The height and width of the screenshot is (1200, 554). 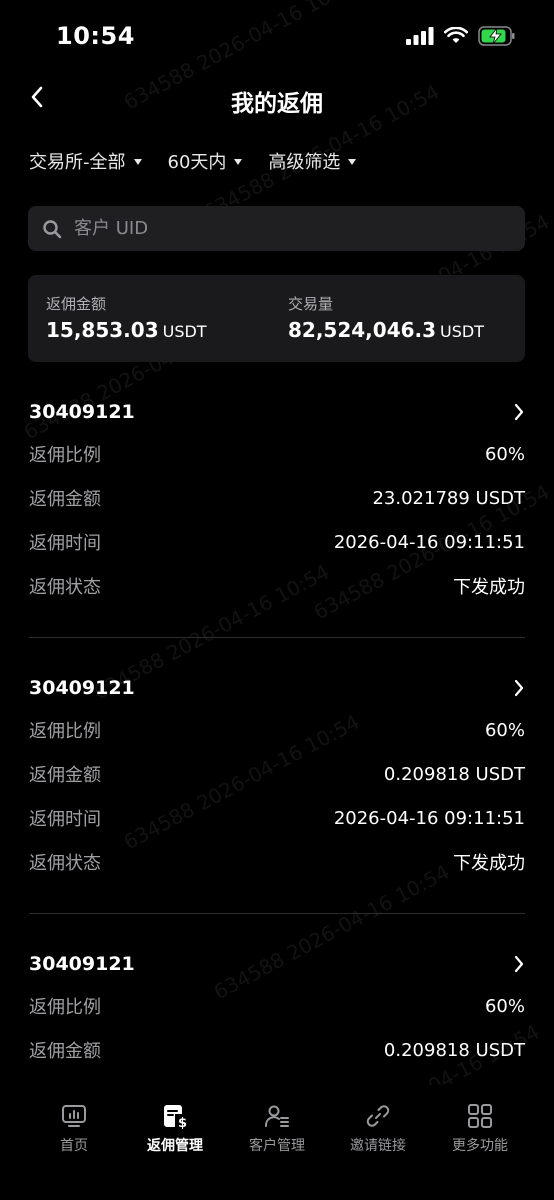 What do you see at coordinates (277, 1146) in the screenshot?
I see `tab-label: 客户管理` at bounding box center [277, 1146].